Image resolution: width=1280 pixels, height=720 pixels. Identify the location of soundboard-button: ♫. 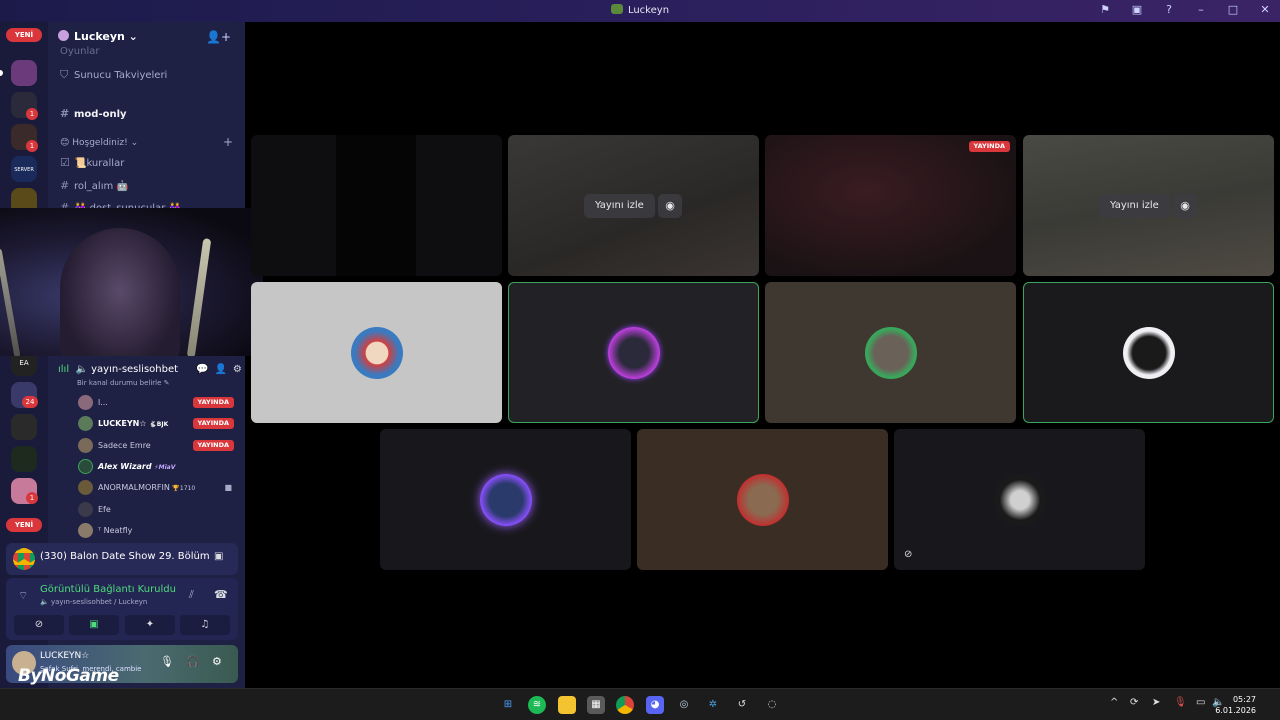
(205, 625).